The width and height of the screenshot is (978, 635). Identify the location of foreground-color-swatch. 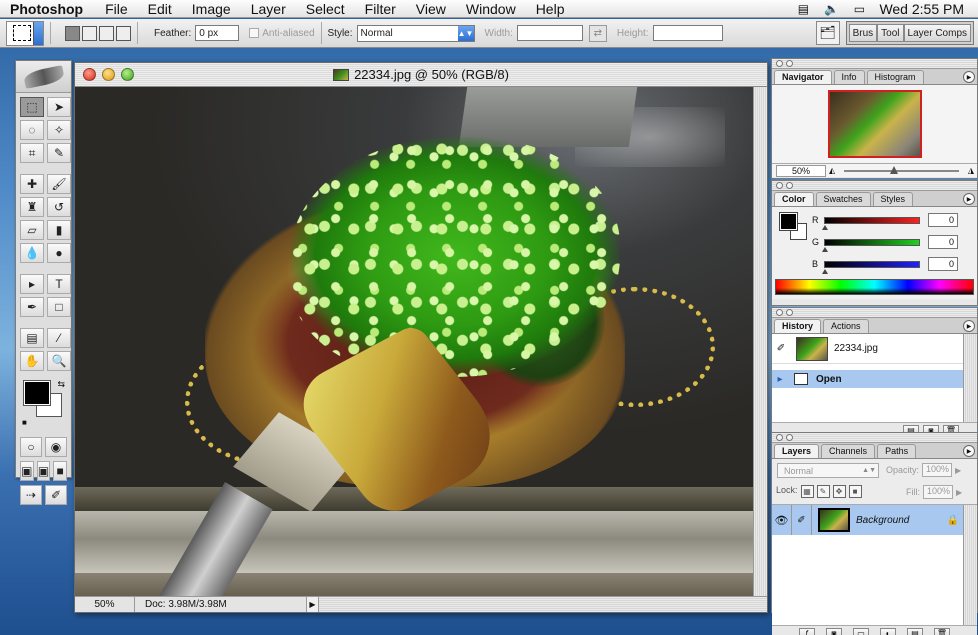
(37, 393).